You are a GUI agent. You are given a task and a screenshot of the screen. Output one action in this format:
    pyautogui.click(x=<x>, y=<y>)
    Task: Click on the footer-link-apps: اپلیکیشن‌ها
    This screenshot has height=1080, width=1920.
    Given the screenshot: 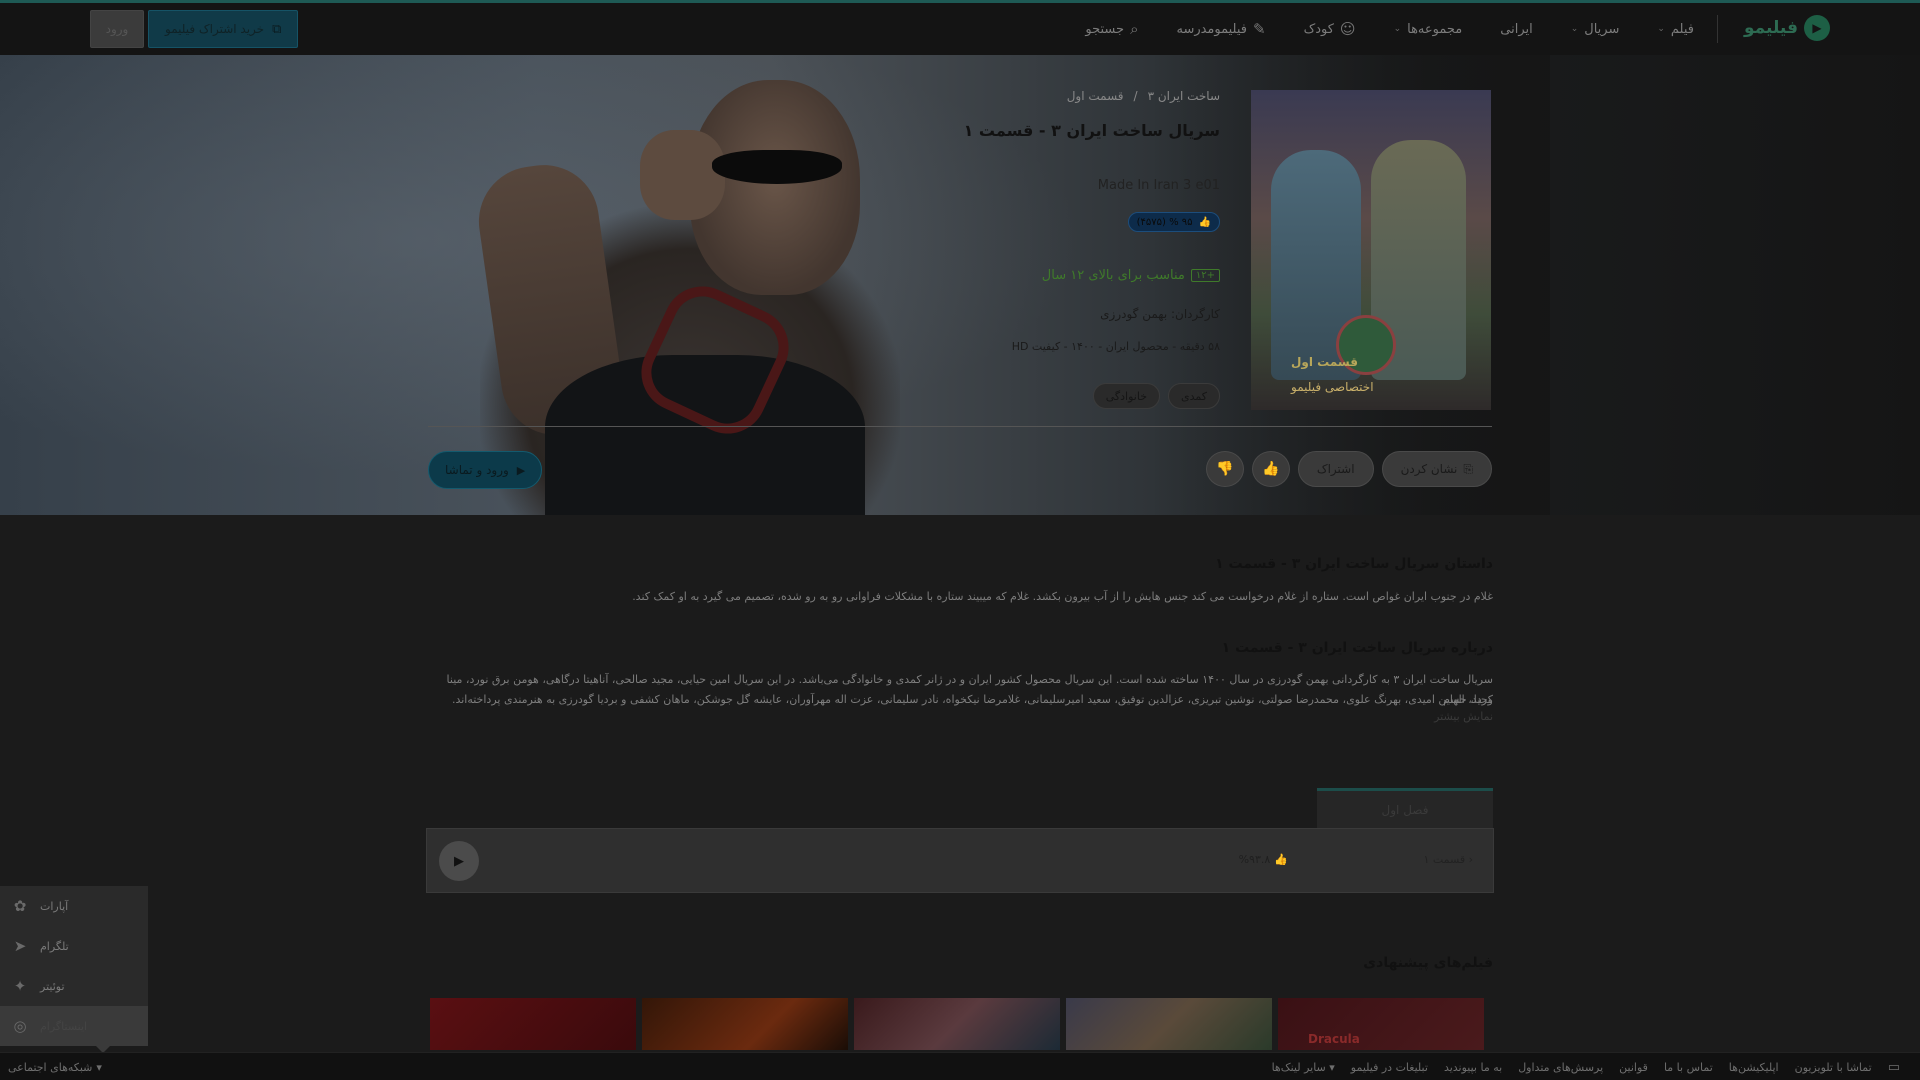 What is the action you would take?
    pyautogui.click(x=1754, y=1067)
    